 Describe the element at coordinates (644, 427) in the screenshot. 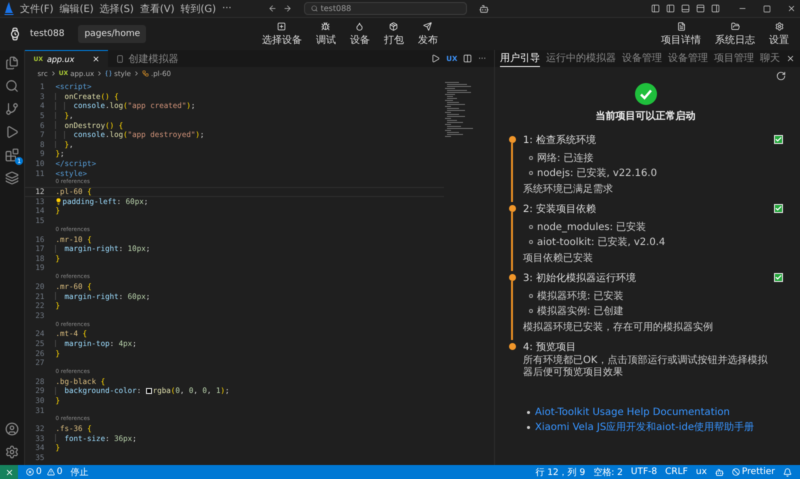

I see `help-link: Xiaomi Vela JS应用开发和aiot-ide使用帮助手册` at that location.